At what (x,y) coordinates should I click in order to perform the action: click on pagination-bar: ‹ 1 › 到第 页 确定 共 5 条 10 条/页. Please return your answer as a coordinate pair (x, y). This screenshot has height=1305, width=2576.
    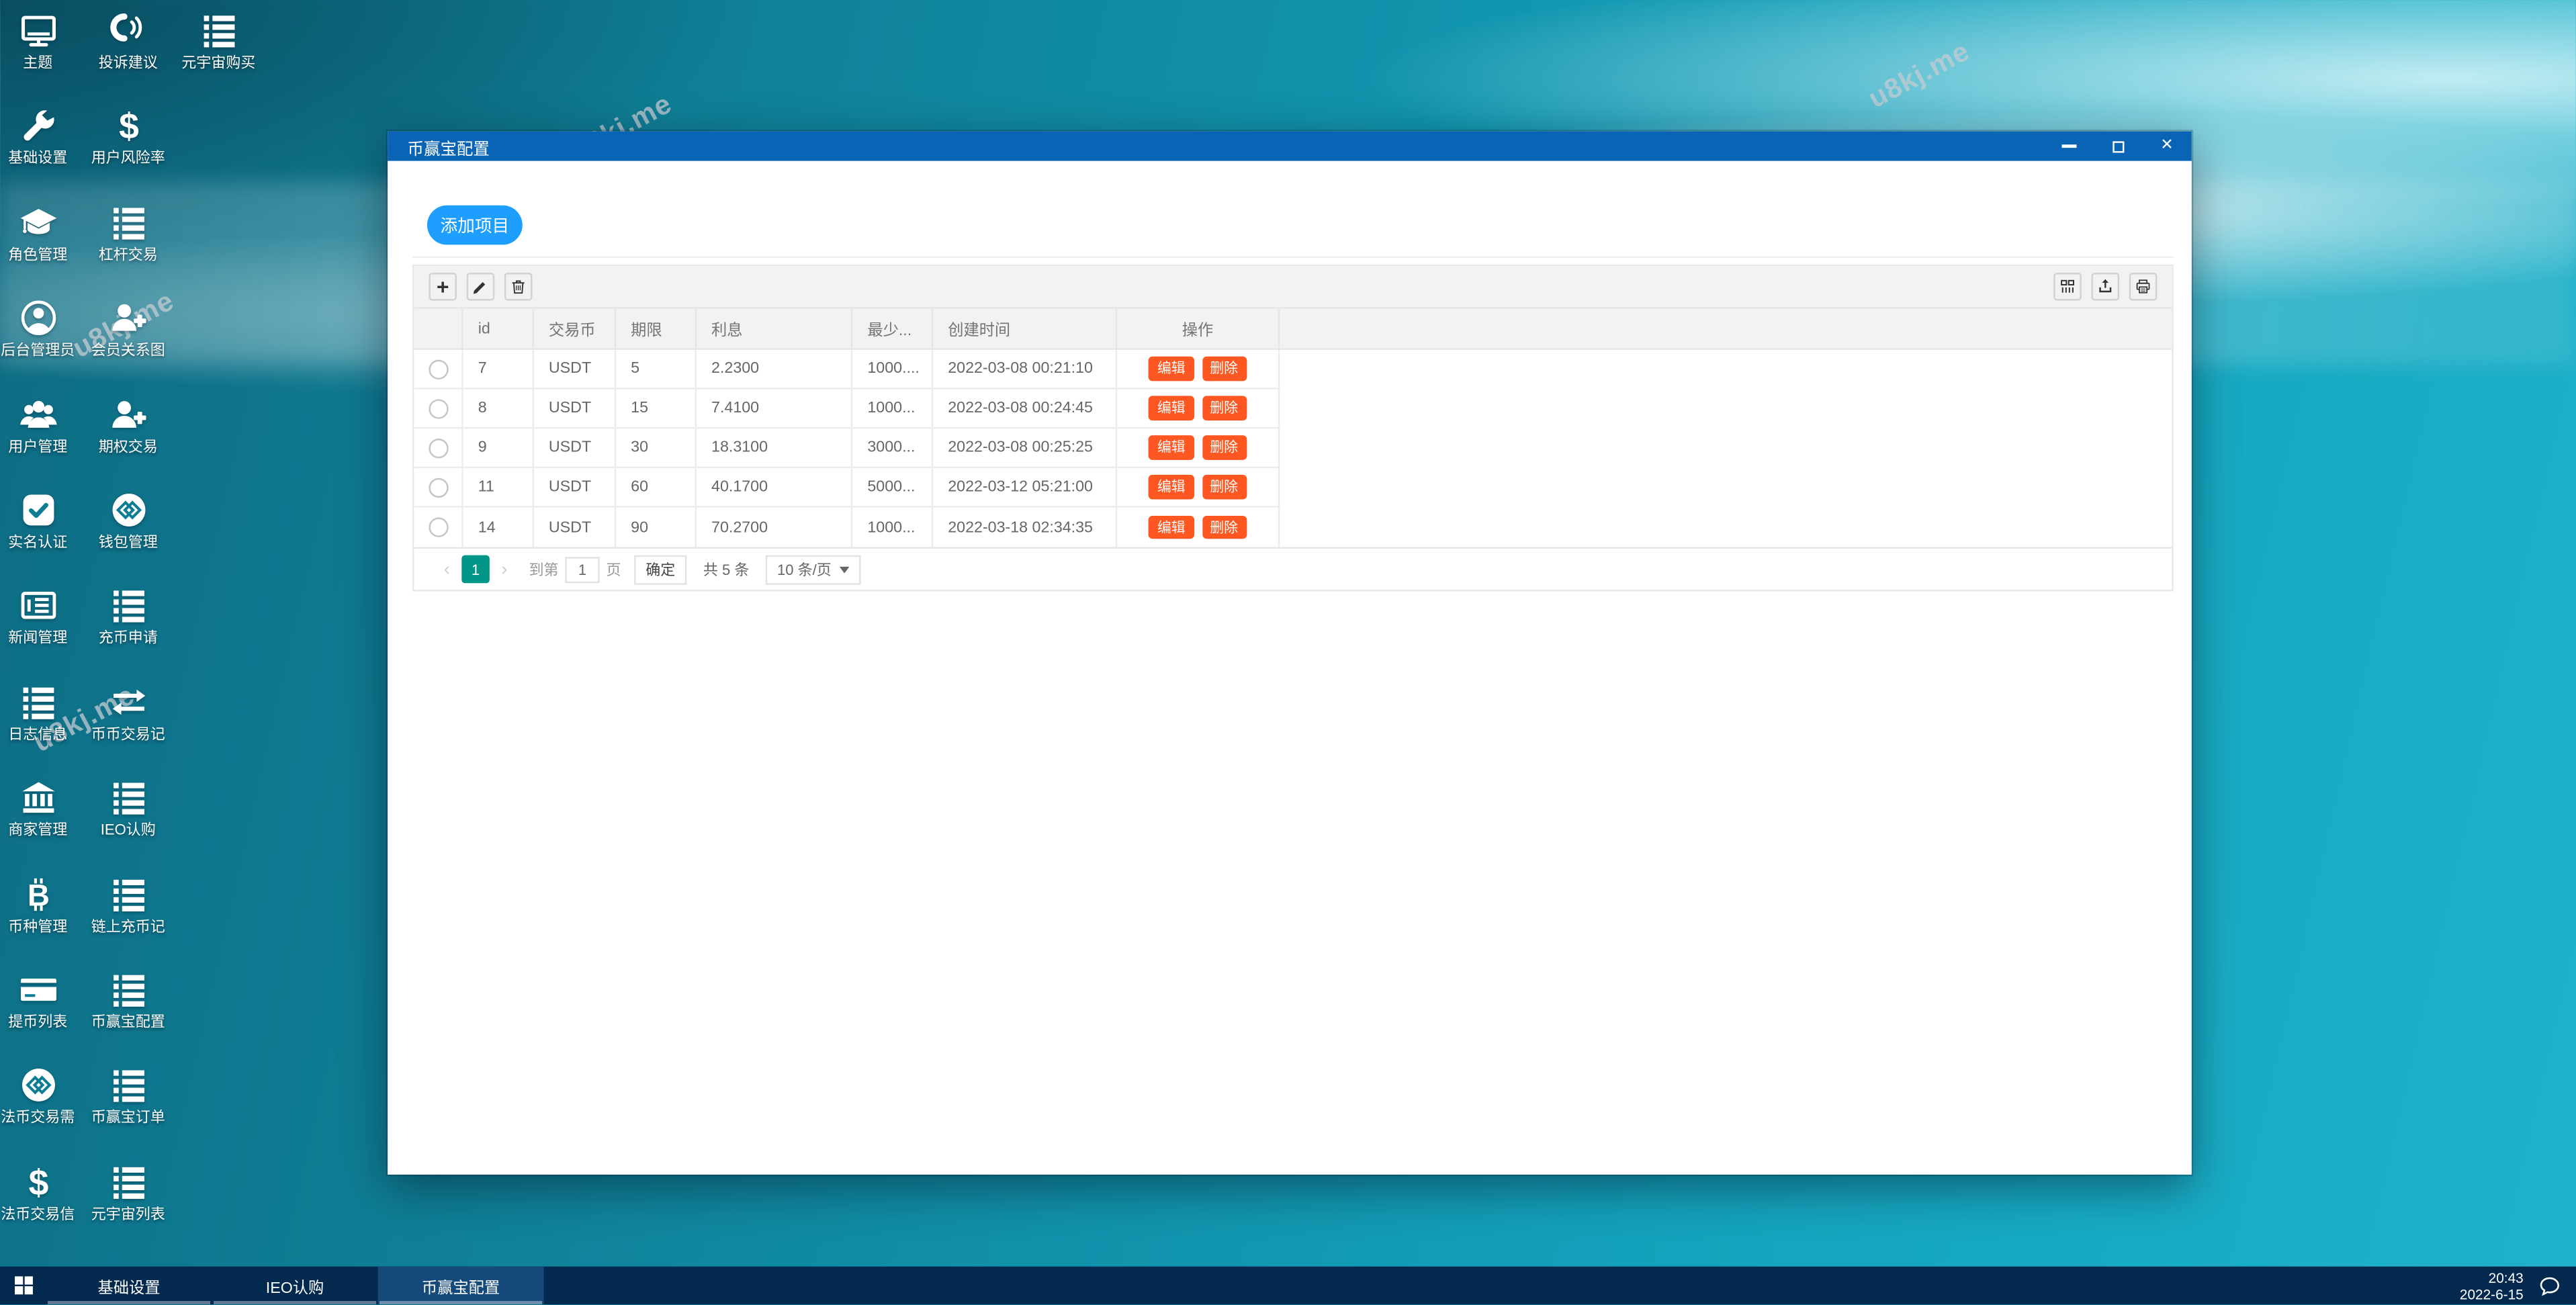
    Looking at the image, I should click on (1293, 569).